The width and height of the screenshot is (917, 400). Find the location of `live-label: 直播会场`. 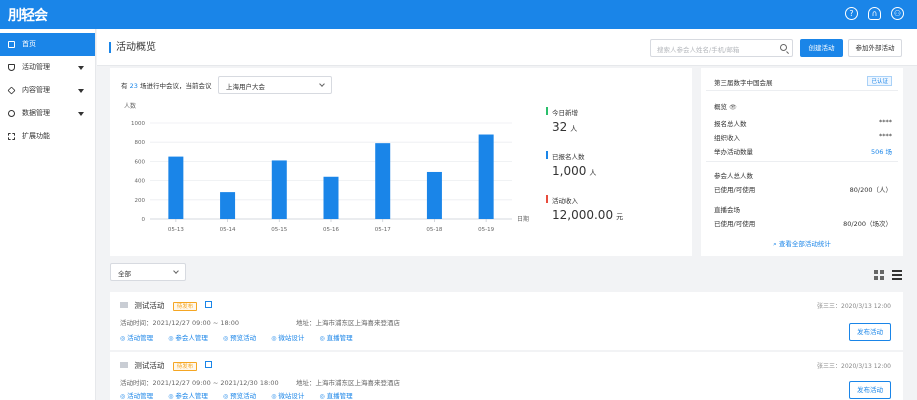

live-label: 直播会场 is located at coordinates (727, 210).